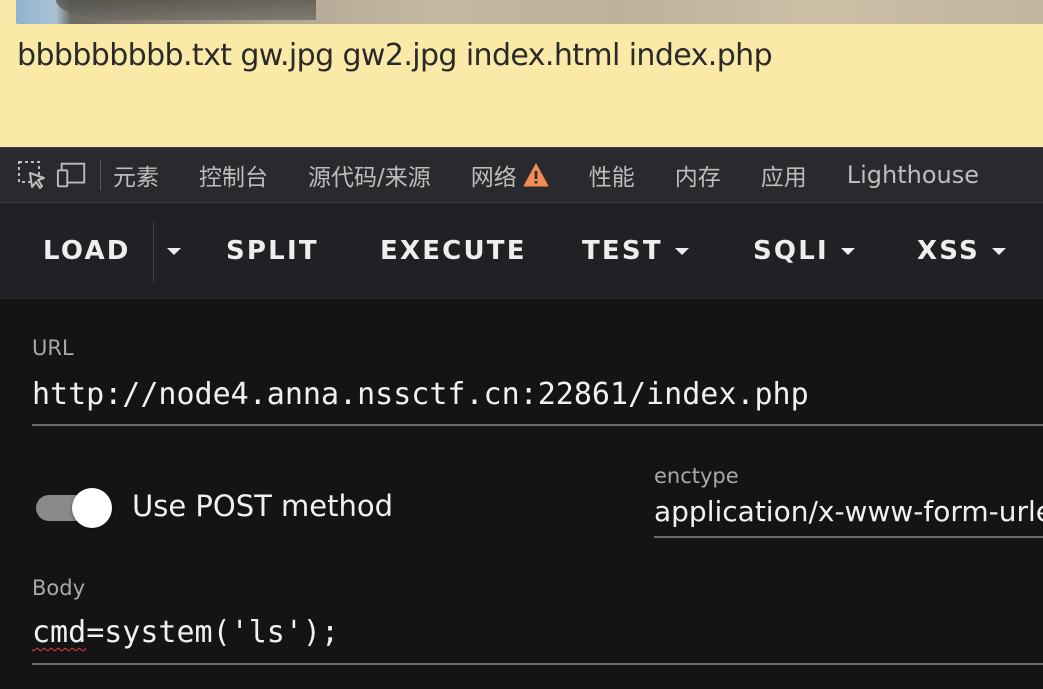 The height and width of the screenshot is (689, 1043). I want to click on body-label: Body, so click(59, 588).